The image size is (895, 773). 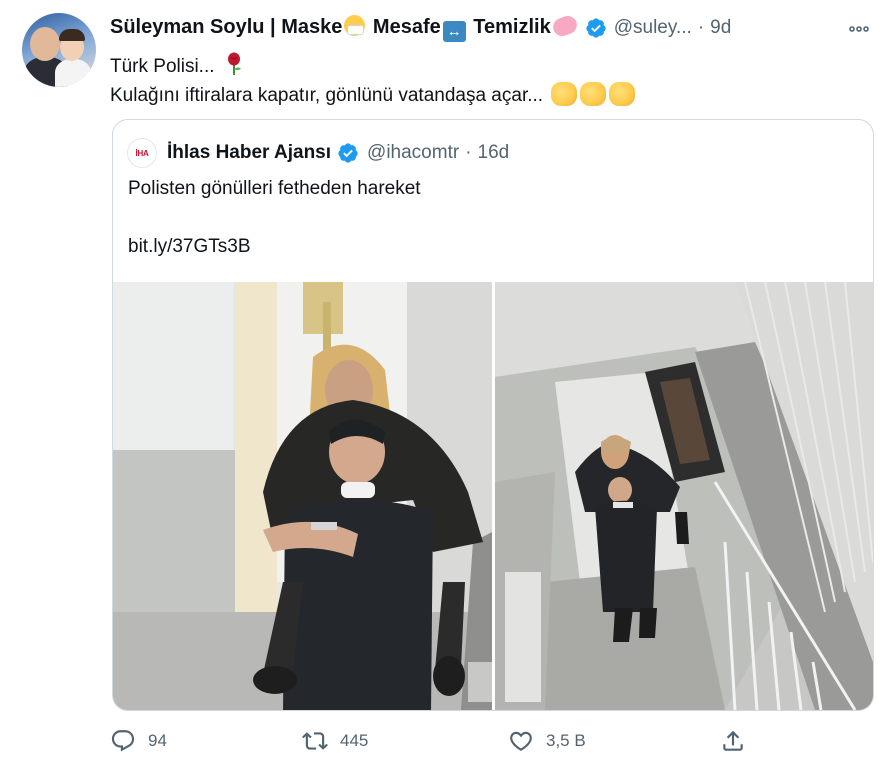 What do you see at coordinates (566, 740) in the screenshot?
I see `like-count: 3,5 B` at bounding box center [566, 740].